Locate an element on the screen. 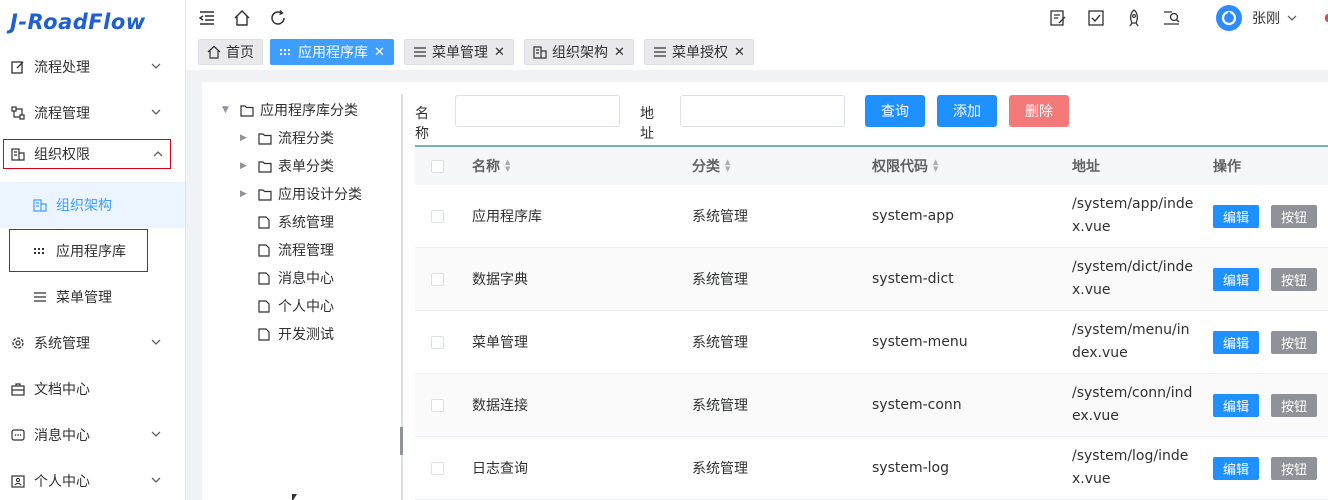 This screenshot has height=500, width=1328. sidebar-item-flow-process: 流程处理 is located at coordinates (92, 67).